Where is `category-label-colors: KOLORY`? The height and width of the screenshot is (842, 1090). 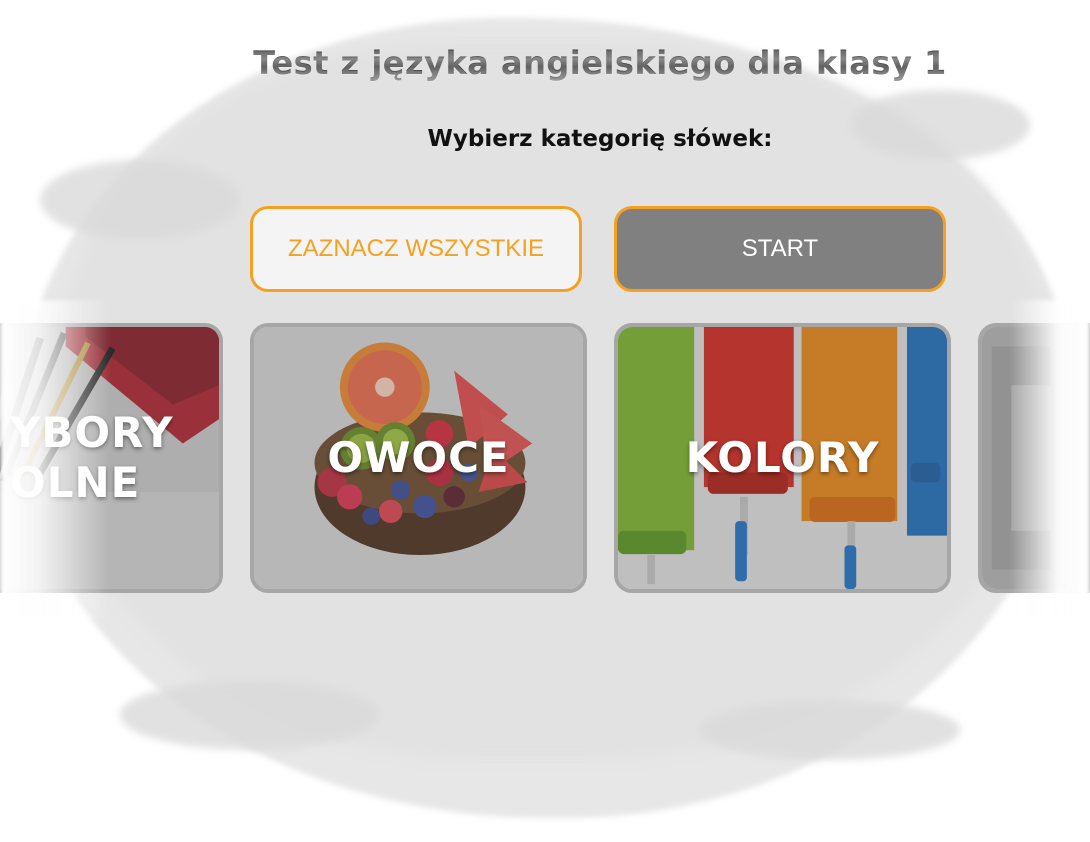 category-label-colors: KOLORY is located at coordinates (782, 457).